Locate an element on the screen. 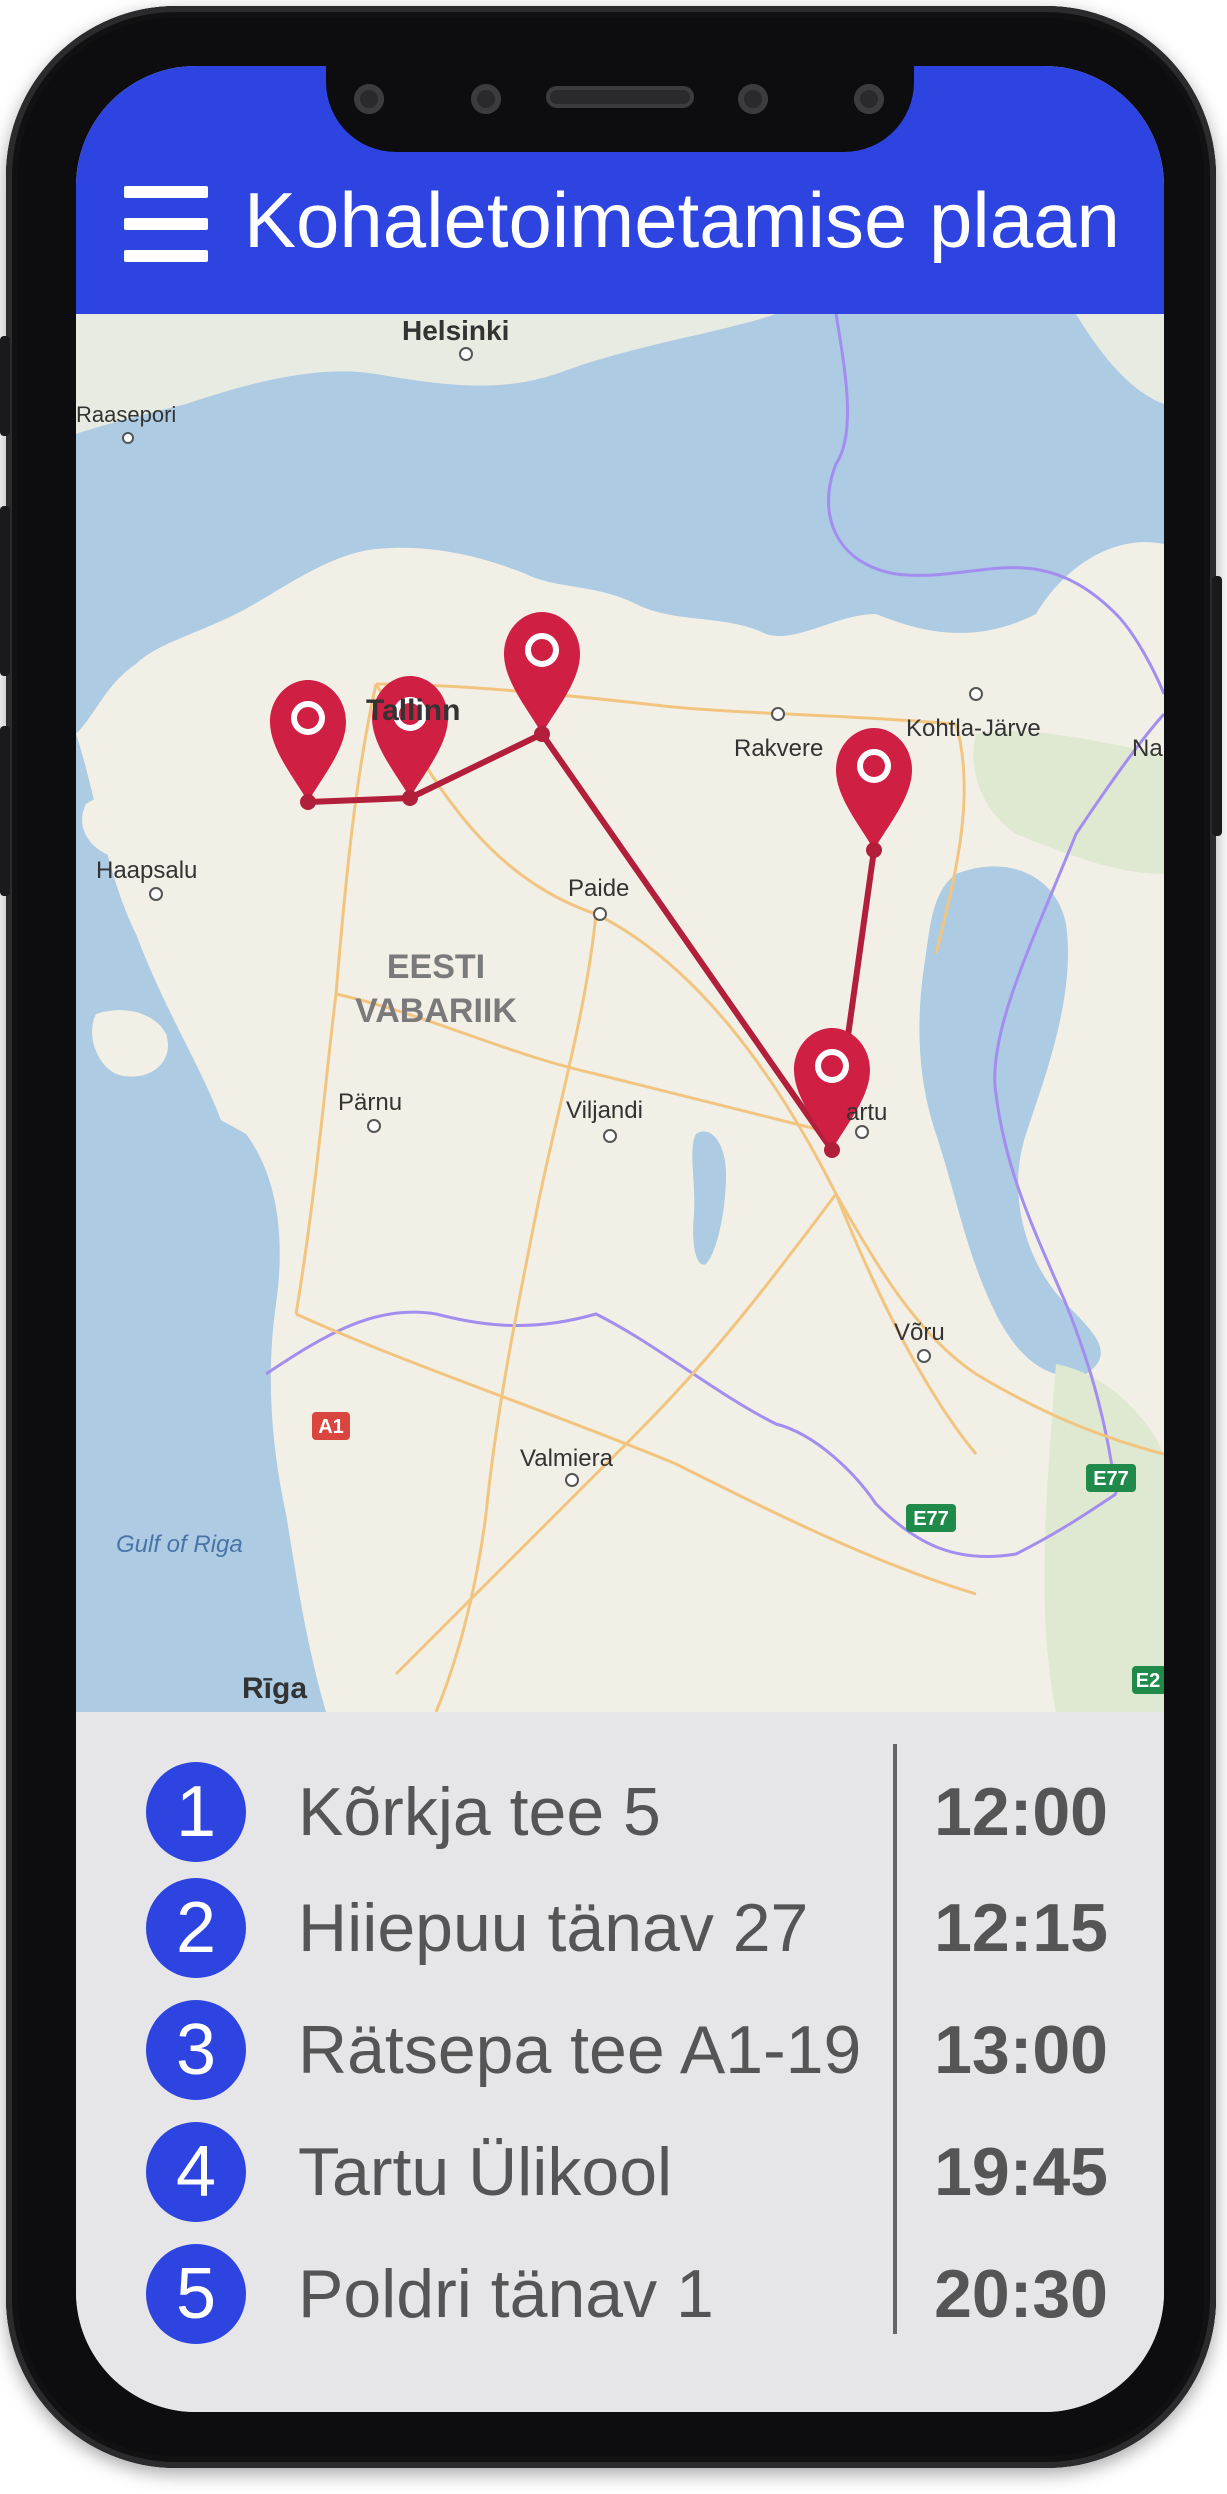 Image resolution: width=1227 pixels, height=2494 pixels. page-title: Kohaletoimetamise plaan is located at coordinates (682, 220).